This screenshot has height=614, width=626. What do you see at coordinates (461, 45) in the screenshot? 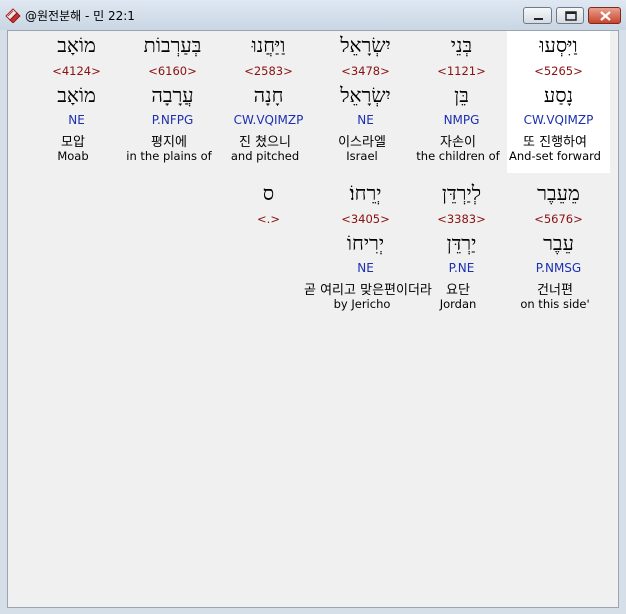
I see `hebrew-word: בְּנֵי` at bounding box center [461, 45].